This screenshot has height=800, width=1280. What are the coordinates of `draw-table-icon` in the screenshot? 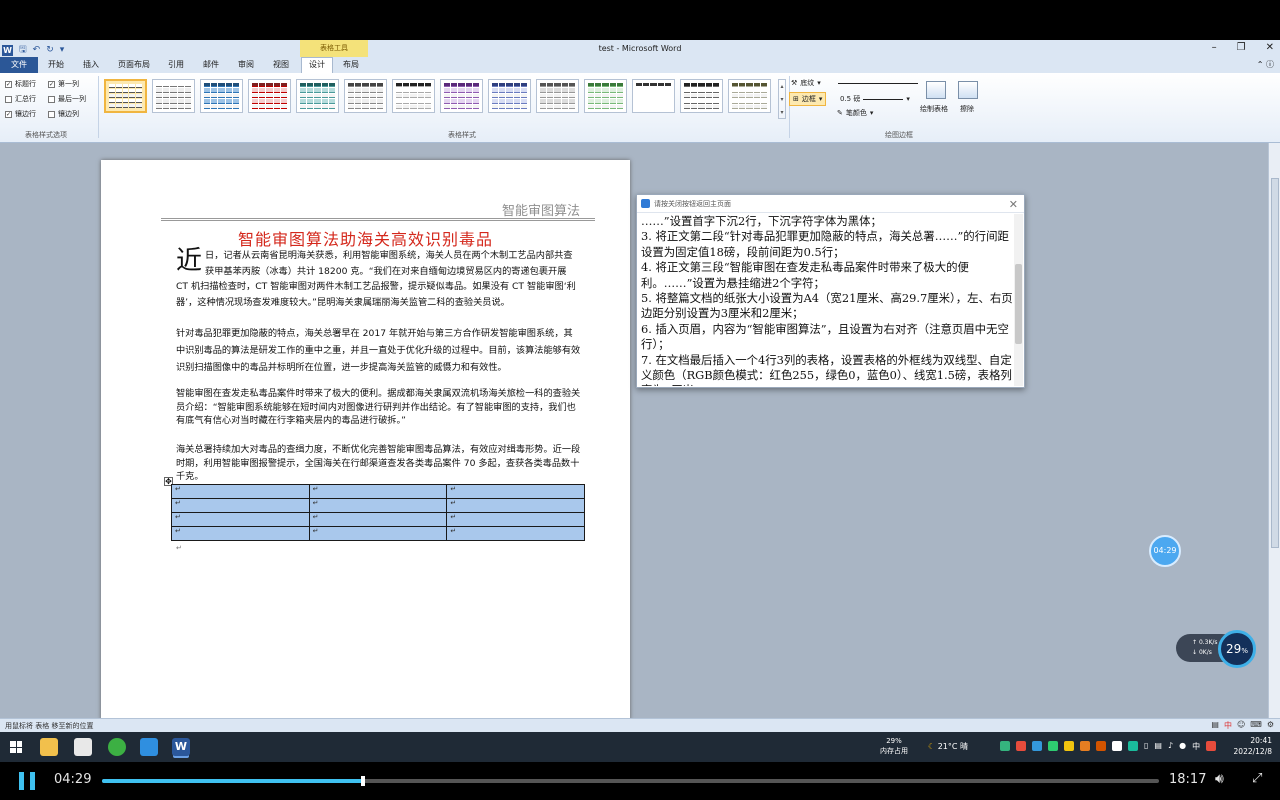 It's located at (936, 90).